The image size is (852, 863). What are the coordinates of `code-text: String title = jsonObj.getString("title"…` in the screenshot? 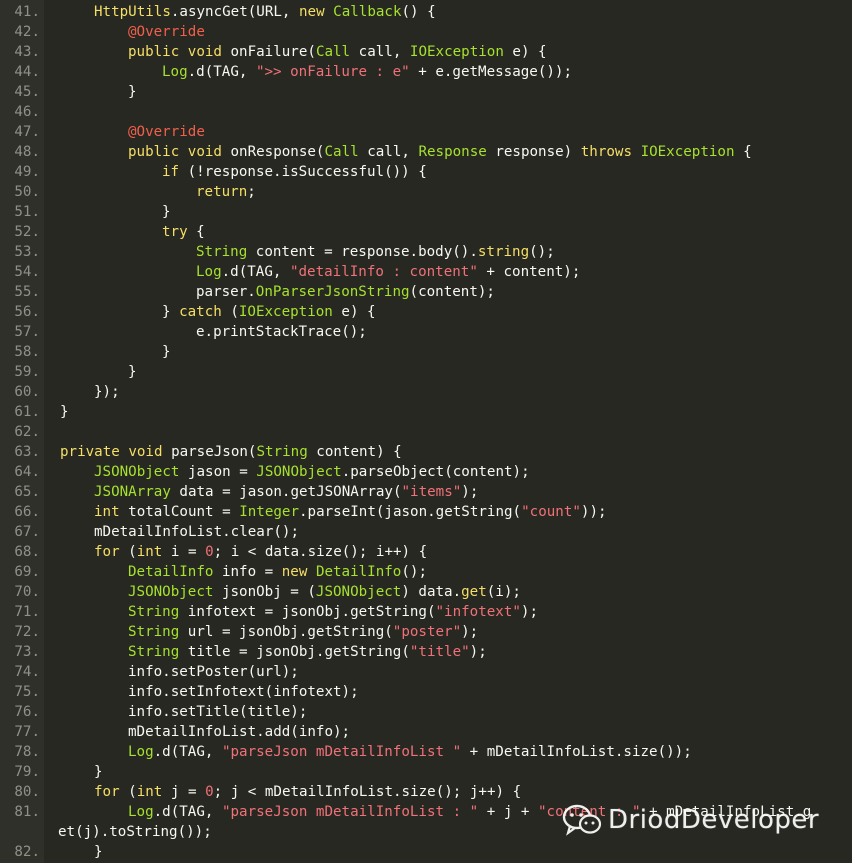 It's located at (307, 652).